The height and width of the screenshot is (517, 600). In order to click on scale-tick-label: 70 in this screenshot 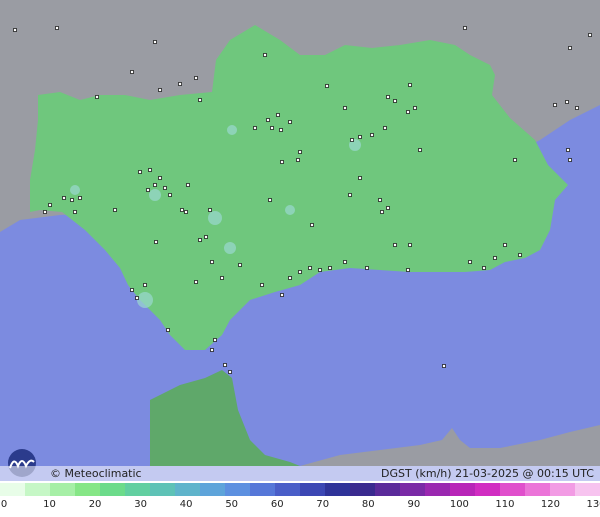, I will do `click(323, 504)`.